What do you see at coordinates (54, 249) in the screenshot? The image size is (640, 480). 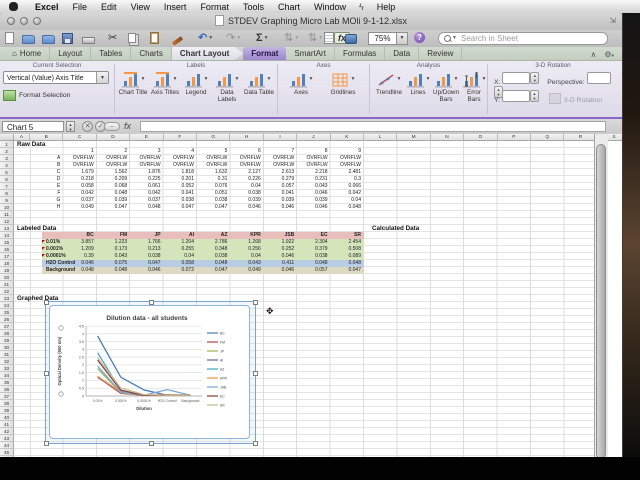 I see `dilution-row-label: 0.001%` at bounding box center [54, 249].